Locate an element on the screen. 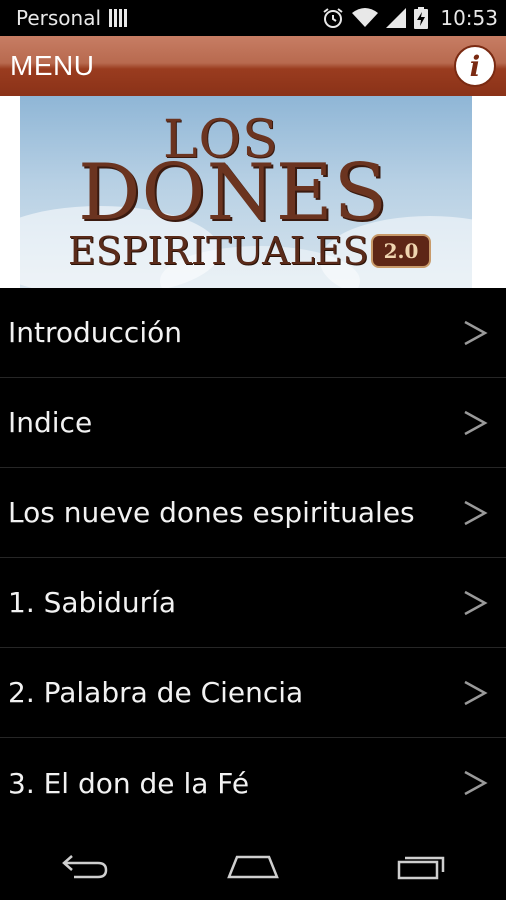 The width and height of the screenshot is (506, 900). recent-apps-button is located at coordinates (422, 866).